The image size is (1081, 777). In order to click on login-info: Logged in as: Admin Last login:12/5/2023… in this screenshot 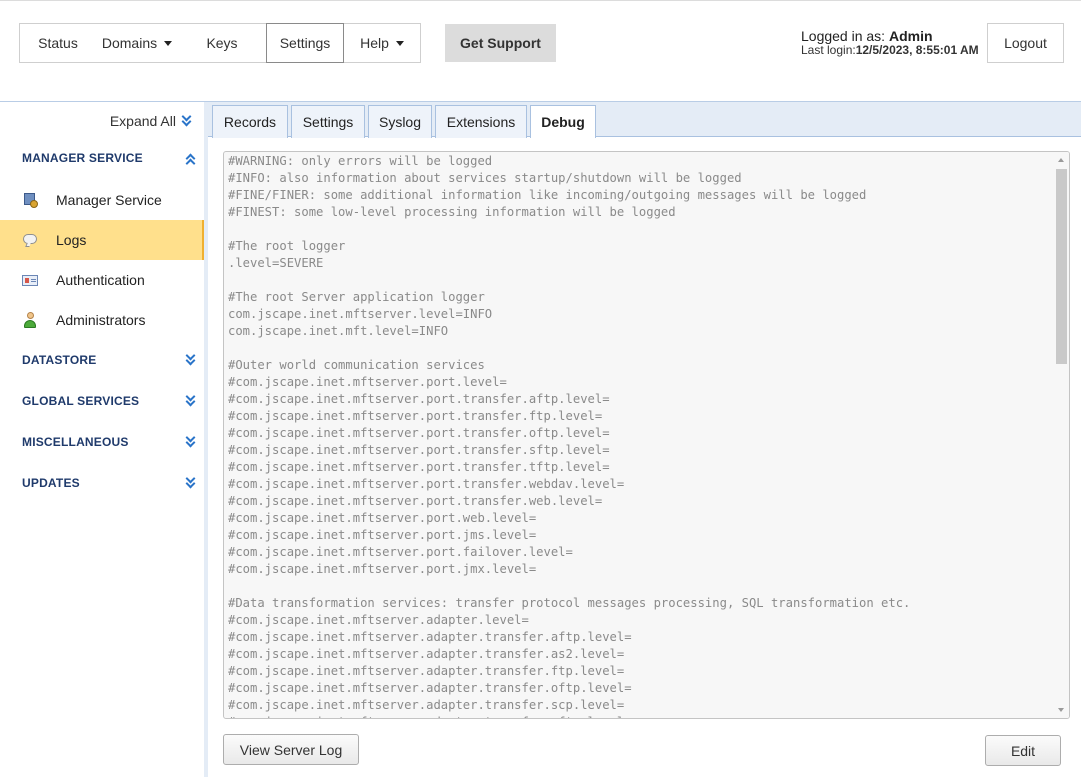, I will do `click(890, 42)`.